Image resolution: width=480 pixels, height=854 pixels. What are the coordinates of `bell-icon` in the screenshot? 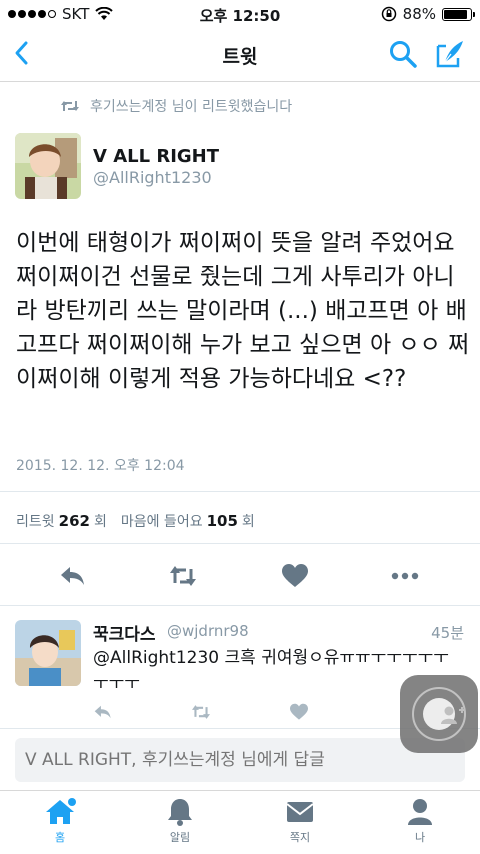 It's located at (180, 812).